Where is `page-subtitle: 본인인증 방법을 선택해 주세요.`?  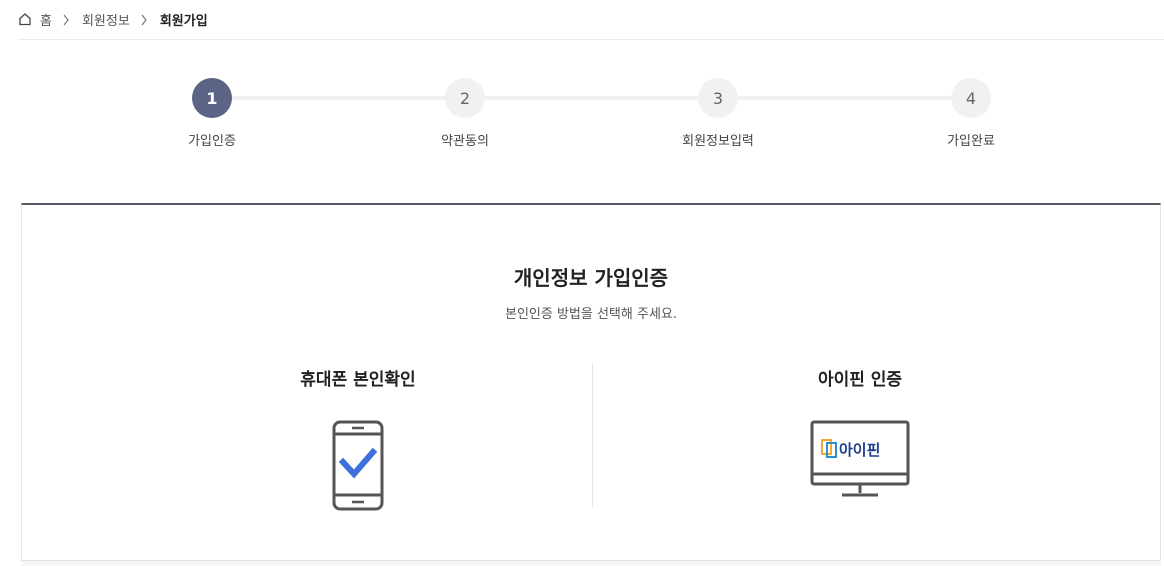 page-subtitle: 본인인증 방법을 선택해 주세요. is located at coordinates (590, 314).